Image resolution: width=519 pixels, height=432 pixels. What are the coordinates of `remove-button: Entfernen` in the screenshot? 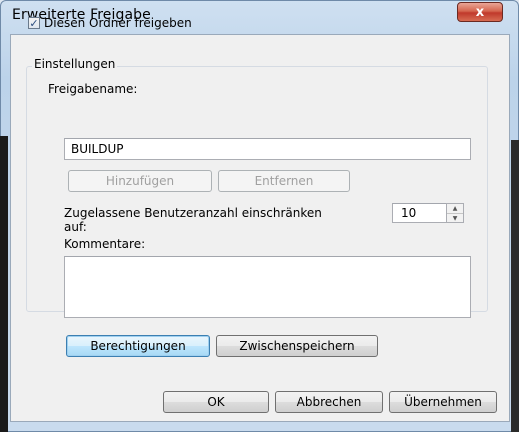 It's located at (284, 181).